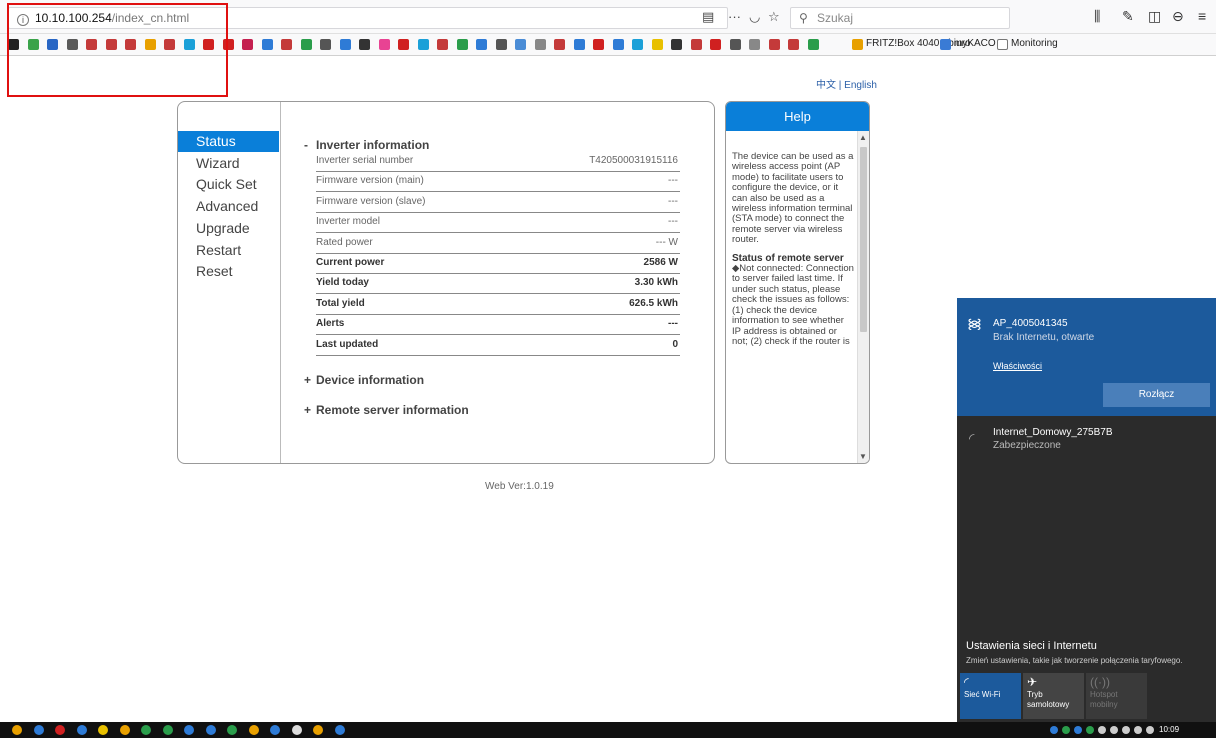 This screenshot has height=738, width=1216. I want to click on help-scrollbar: ▲ ▼, so click(863, 297).